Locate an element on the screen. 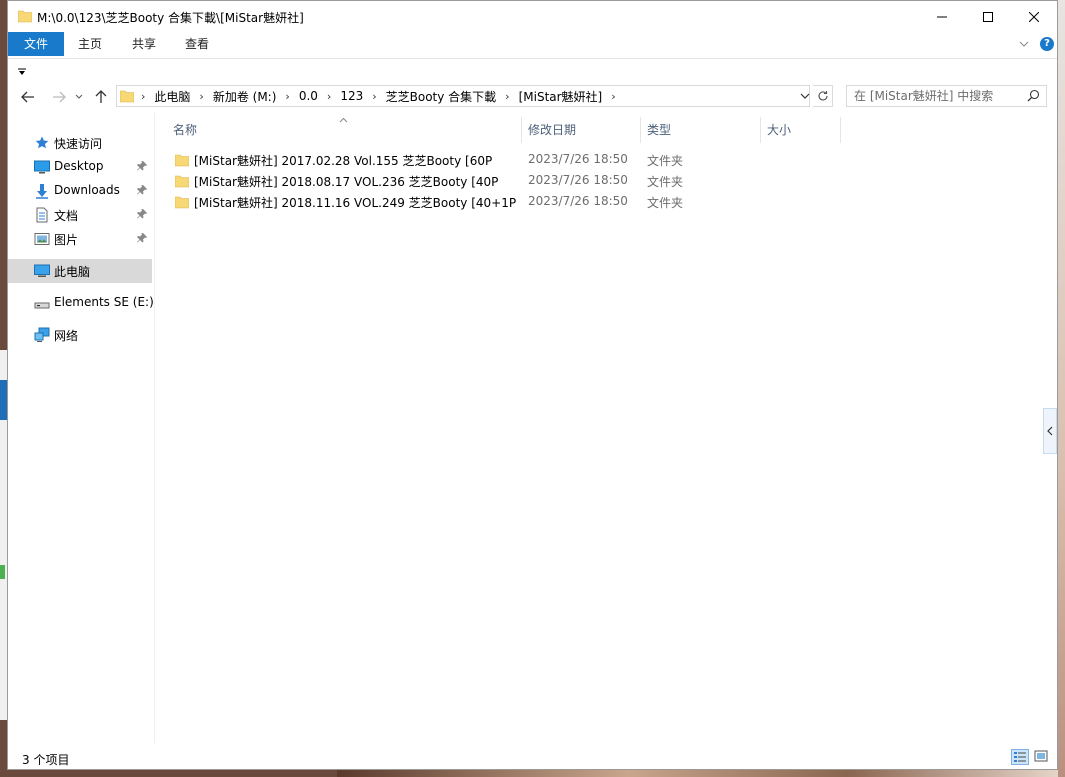 This screenshot has height=777, width=1065. large-icons-view-icon is located at coordinates (1041, 756).